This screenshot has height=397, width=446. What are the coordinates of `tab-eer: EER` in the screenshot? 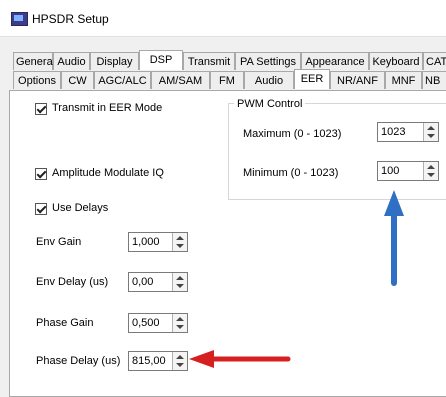 It's located at (312, 79).